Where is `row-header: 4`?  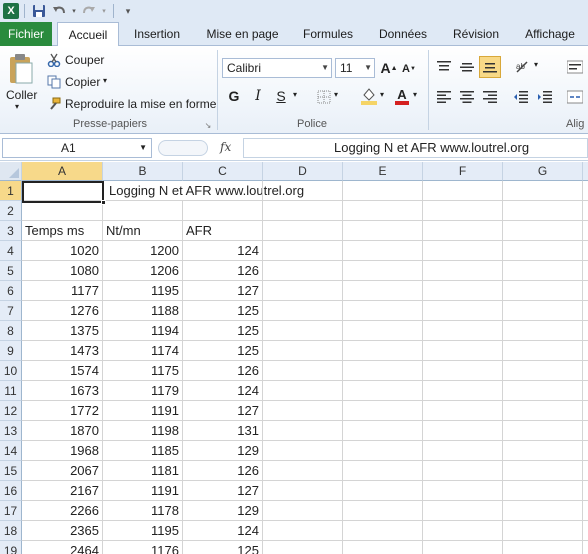 row-header: 4 is located at coordinates (11, 251).